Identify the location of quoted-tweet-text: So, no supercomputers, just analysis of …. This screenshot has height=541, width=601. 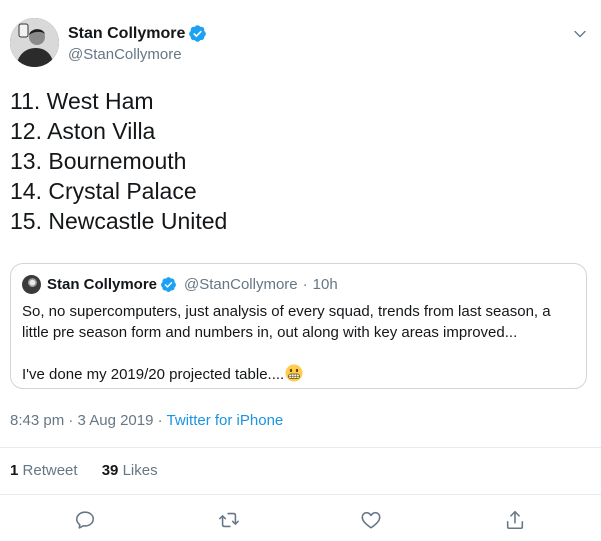
(298, 343).